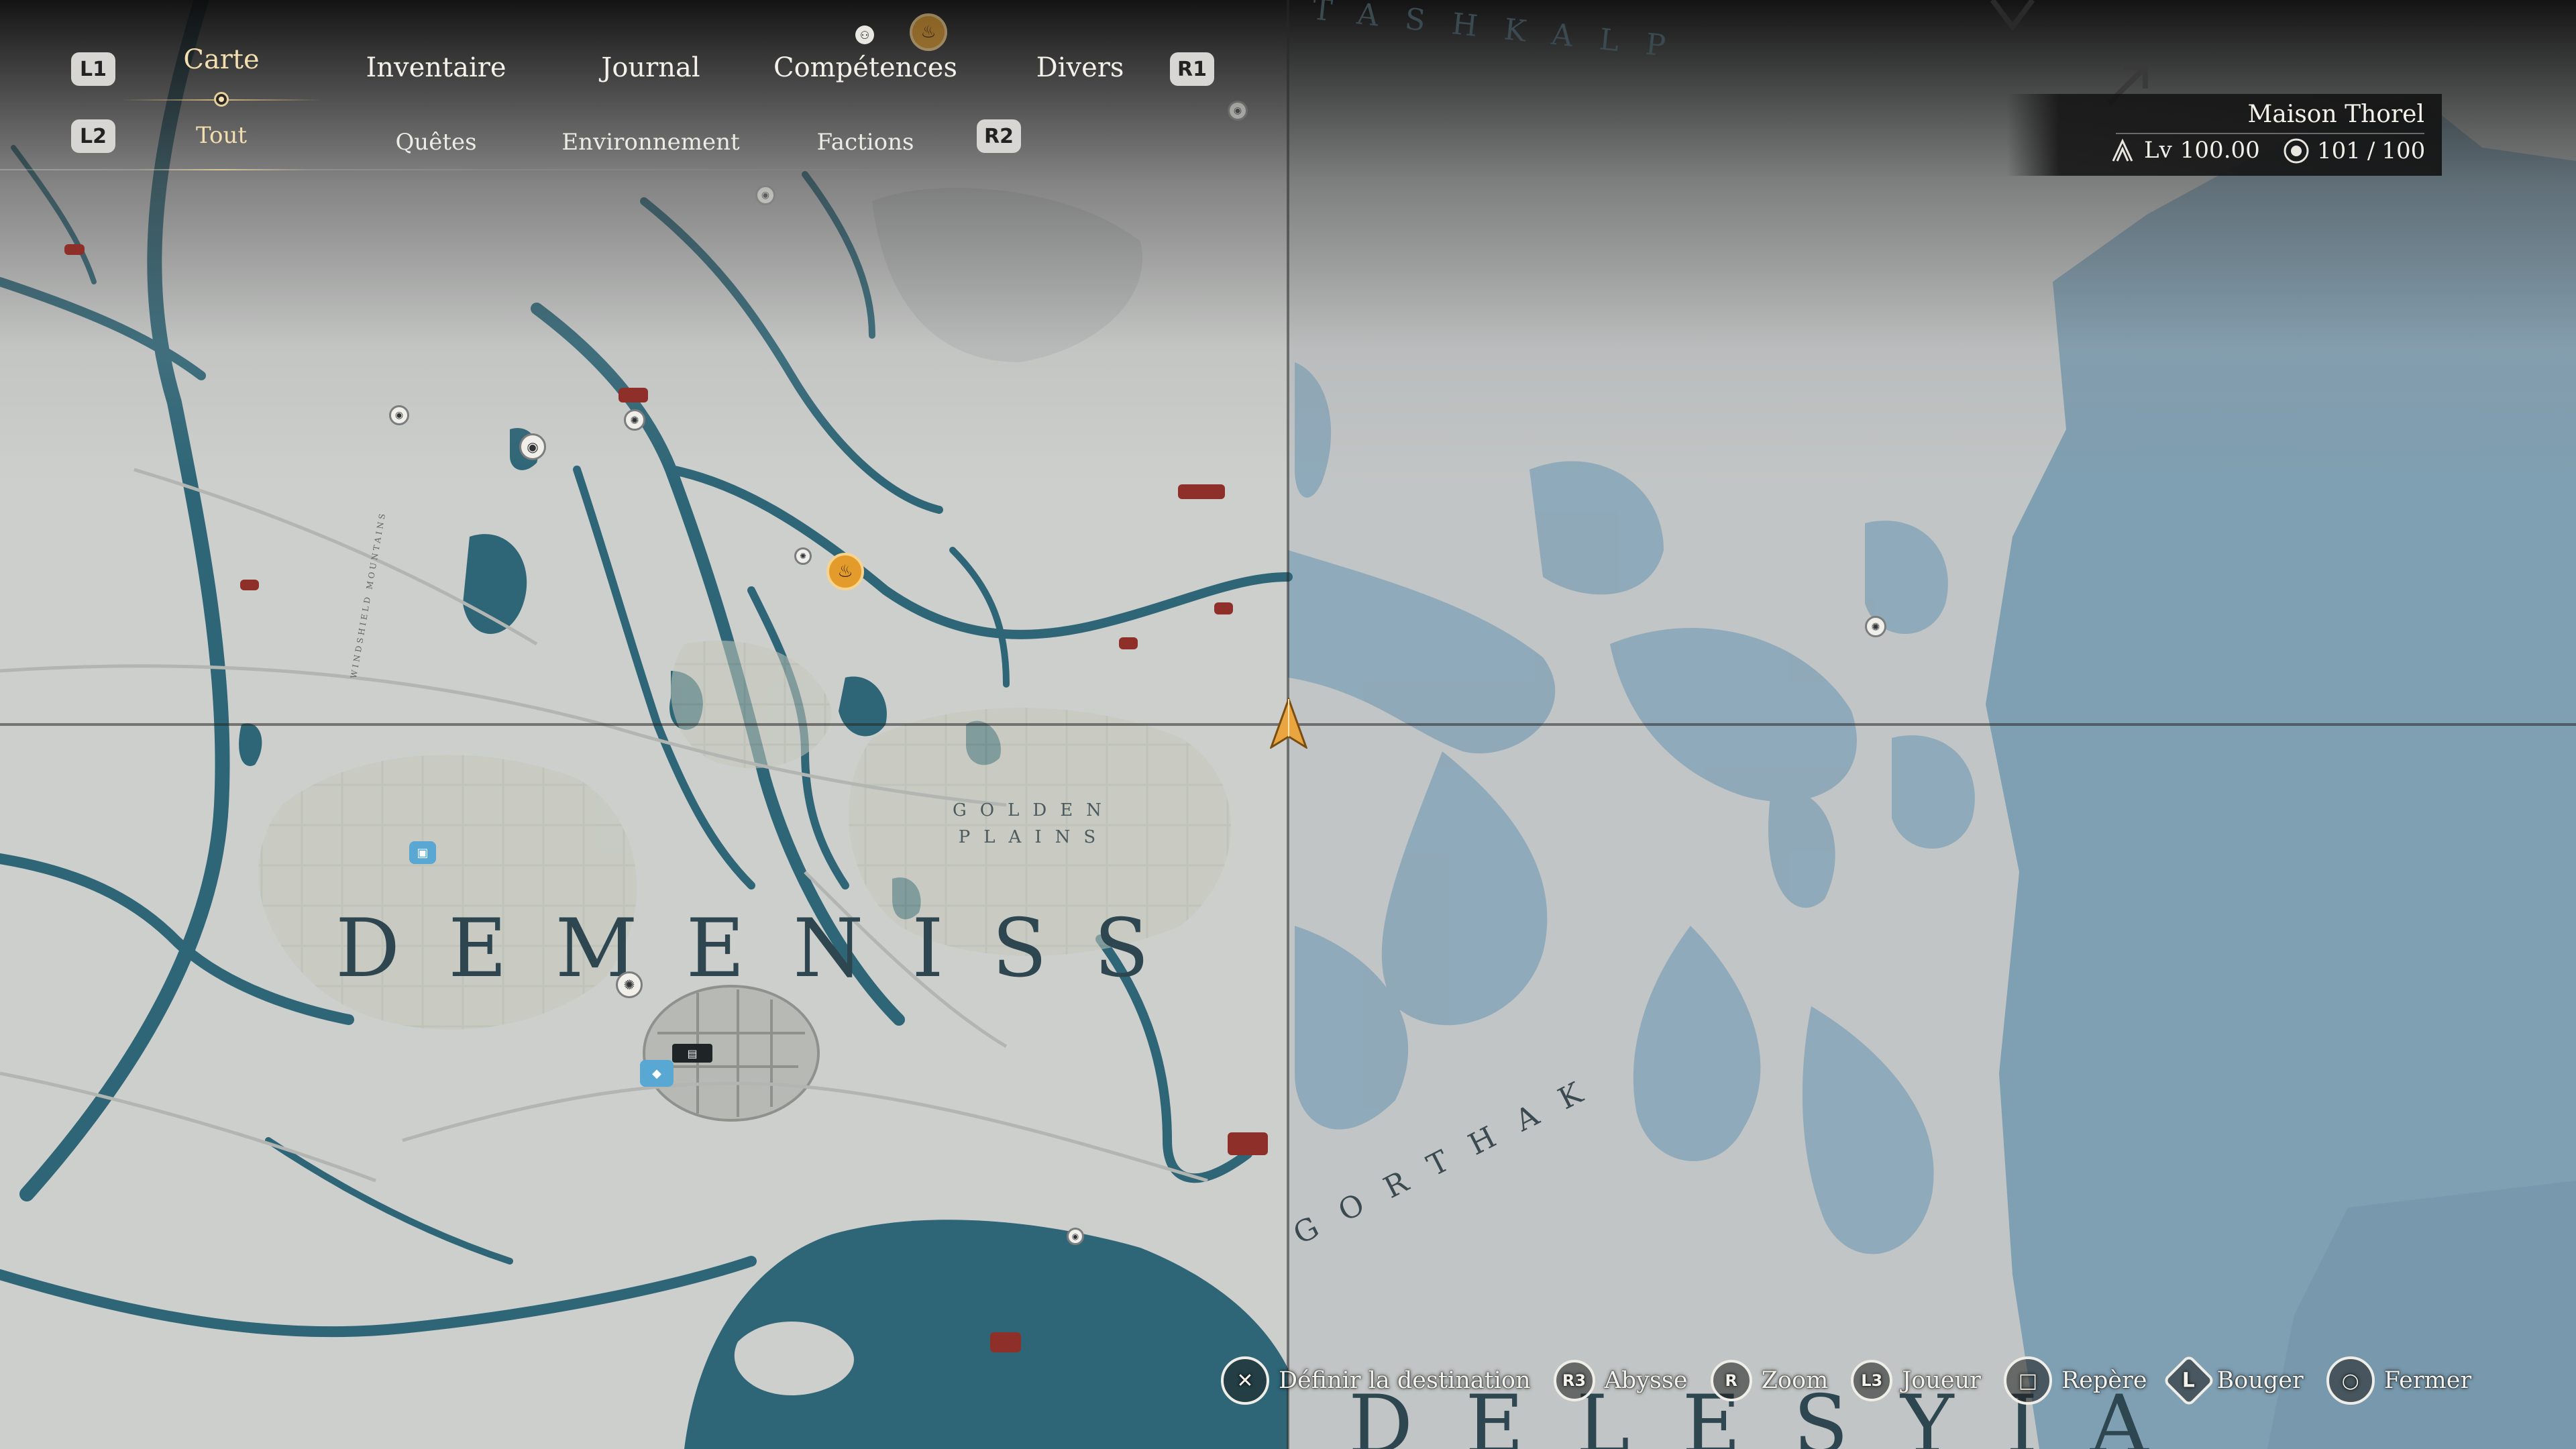 Image resolution: width=2576 pixels, height=1449 pixels. I want to click on left-stick-glyph: L, so click(2189, 1380).